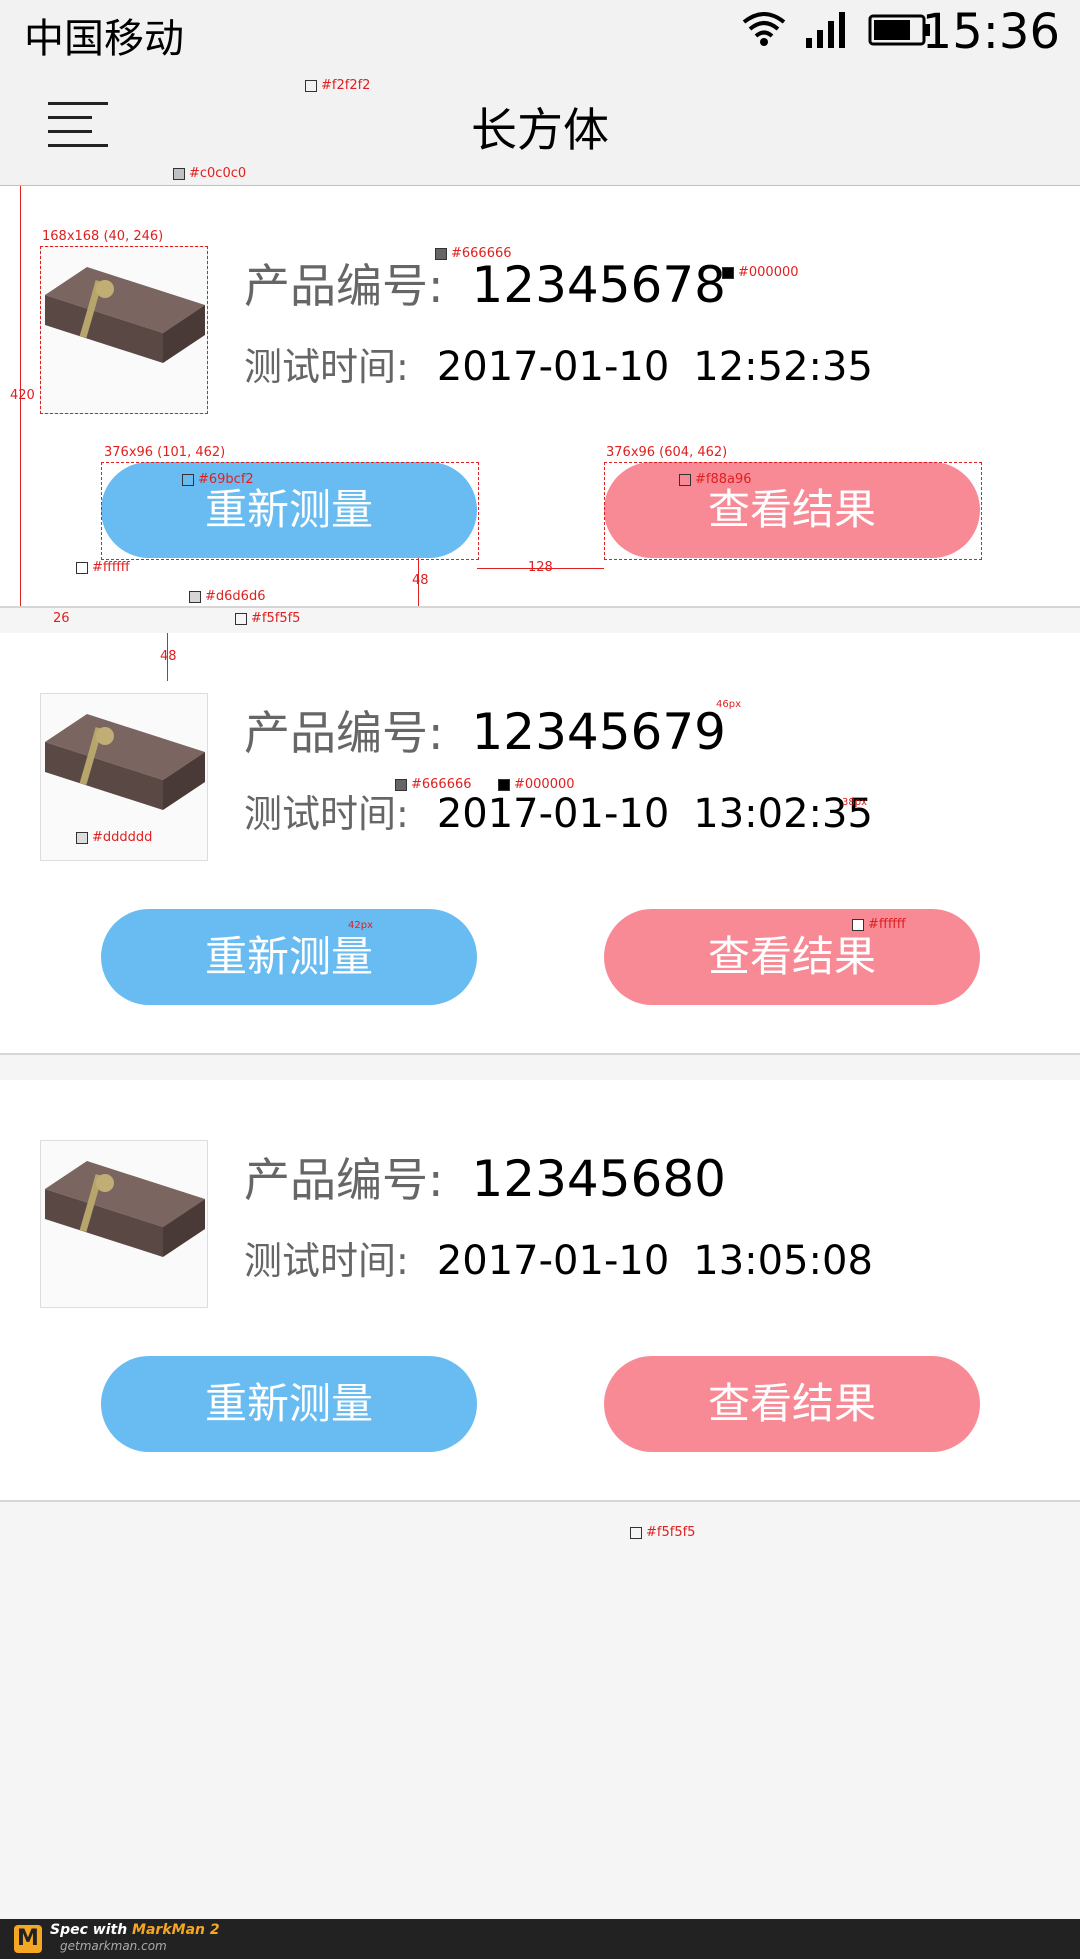  What do you see at coordinates (990, 32) in the screenshot?
I see `status-time: 15:36` at bounding box center [990, 32].